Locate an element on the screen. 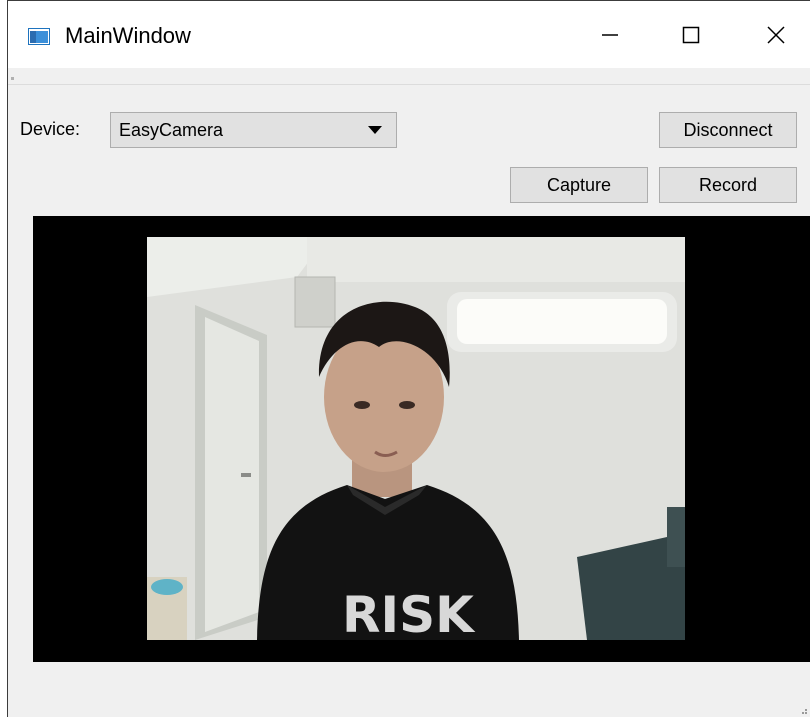  window-app-icon is located at coordinates (39, 36).